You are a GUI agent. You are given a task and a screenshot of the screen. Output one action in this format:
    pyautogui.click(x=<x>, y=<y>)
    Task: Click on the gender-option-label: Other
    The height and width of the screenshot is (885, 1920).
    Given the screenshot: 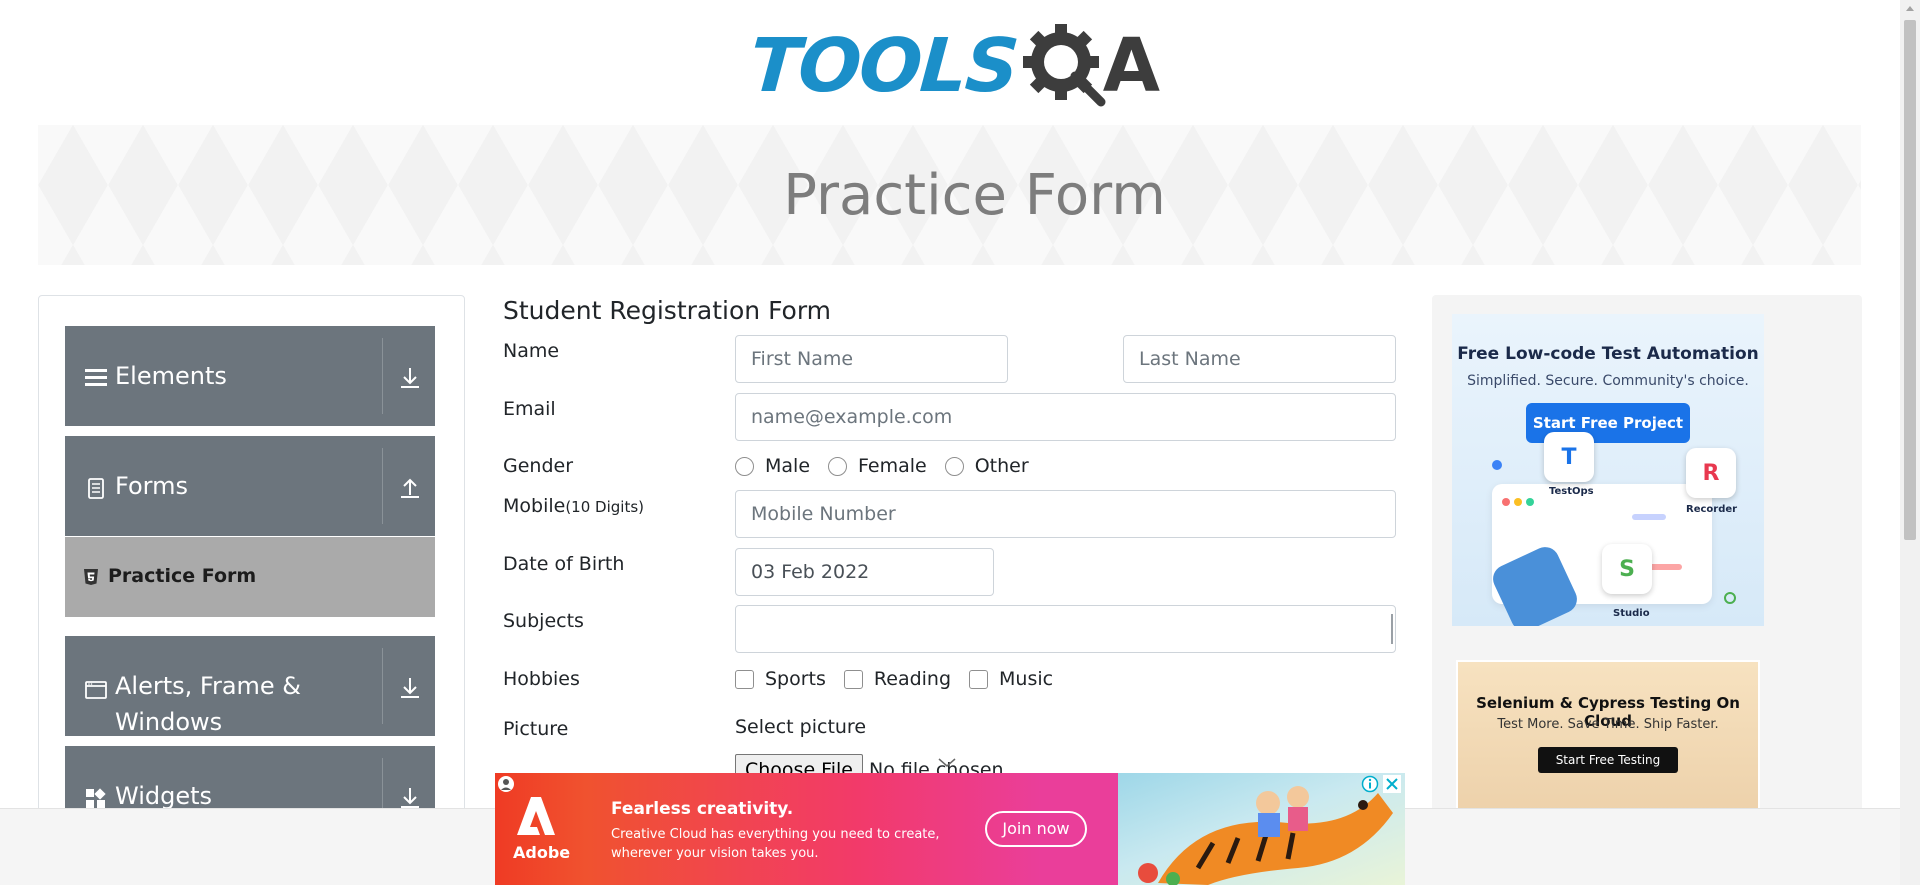 What is the action you would take?
    pyautogui.click(x=1001, y=466)
    